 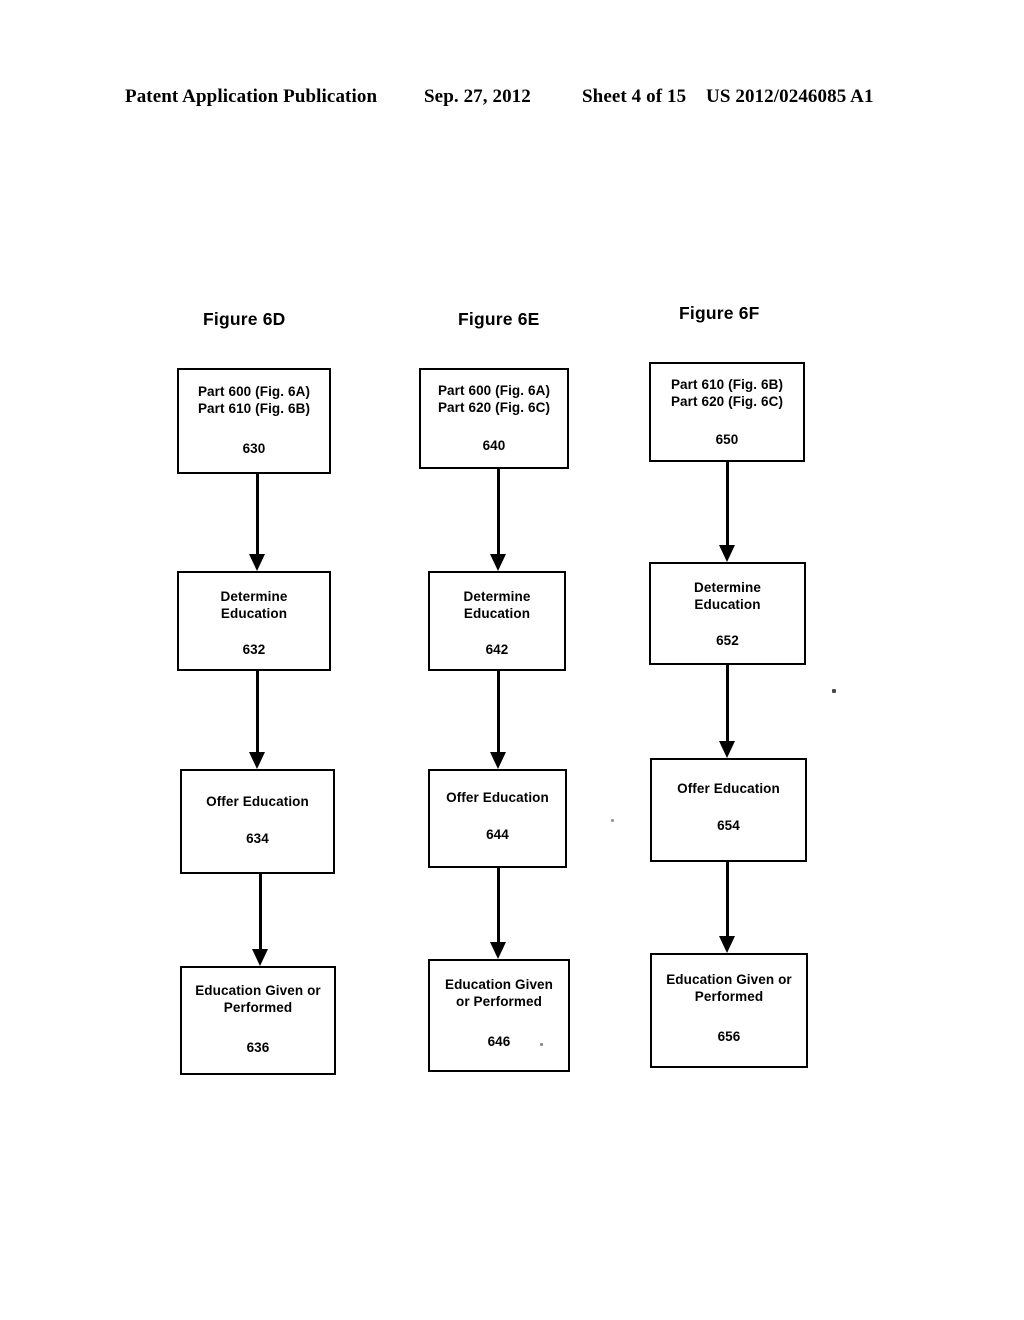 What do you see at coordinates (251, 96) in the screenshot?
I see `publication-title: Patent Application Publication` at bounding box center [251, 96].